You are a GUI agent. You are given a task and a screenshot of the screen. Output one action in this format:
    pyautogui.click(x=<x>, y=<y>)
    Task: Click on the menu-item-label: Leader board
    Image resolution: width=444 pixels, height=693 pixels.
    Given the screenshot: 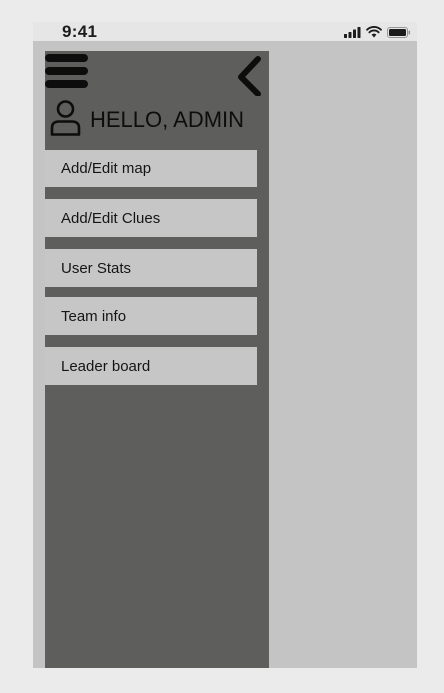 What is the action you would take?
    pyautogui.click(x=106, y=366)
    